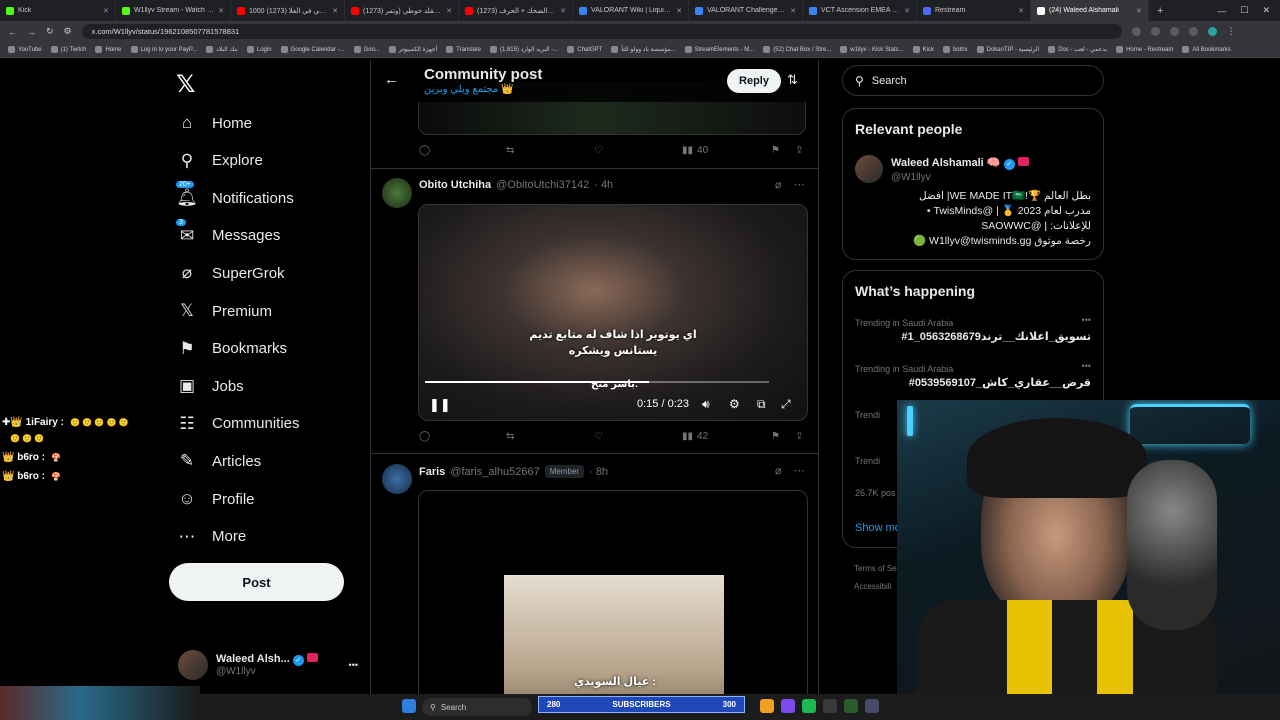 This screenshot has width=1280, height=720. What do you see at coordinates (911, 177) in the screenshot?
I see `person-handle: @W1llyv` at bounding box center [911, 177].